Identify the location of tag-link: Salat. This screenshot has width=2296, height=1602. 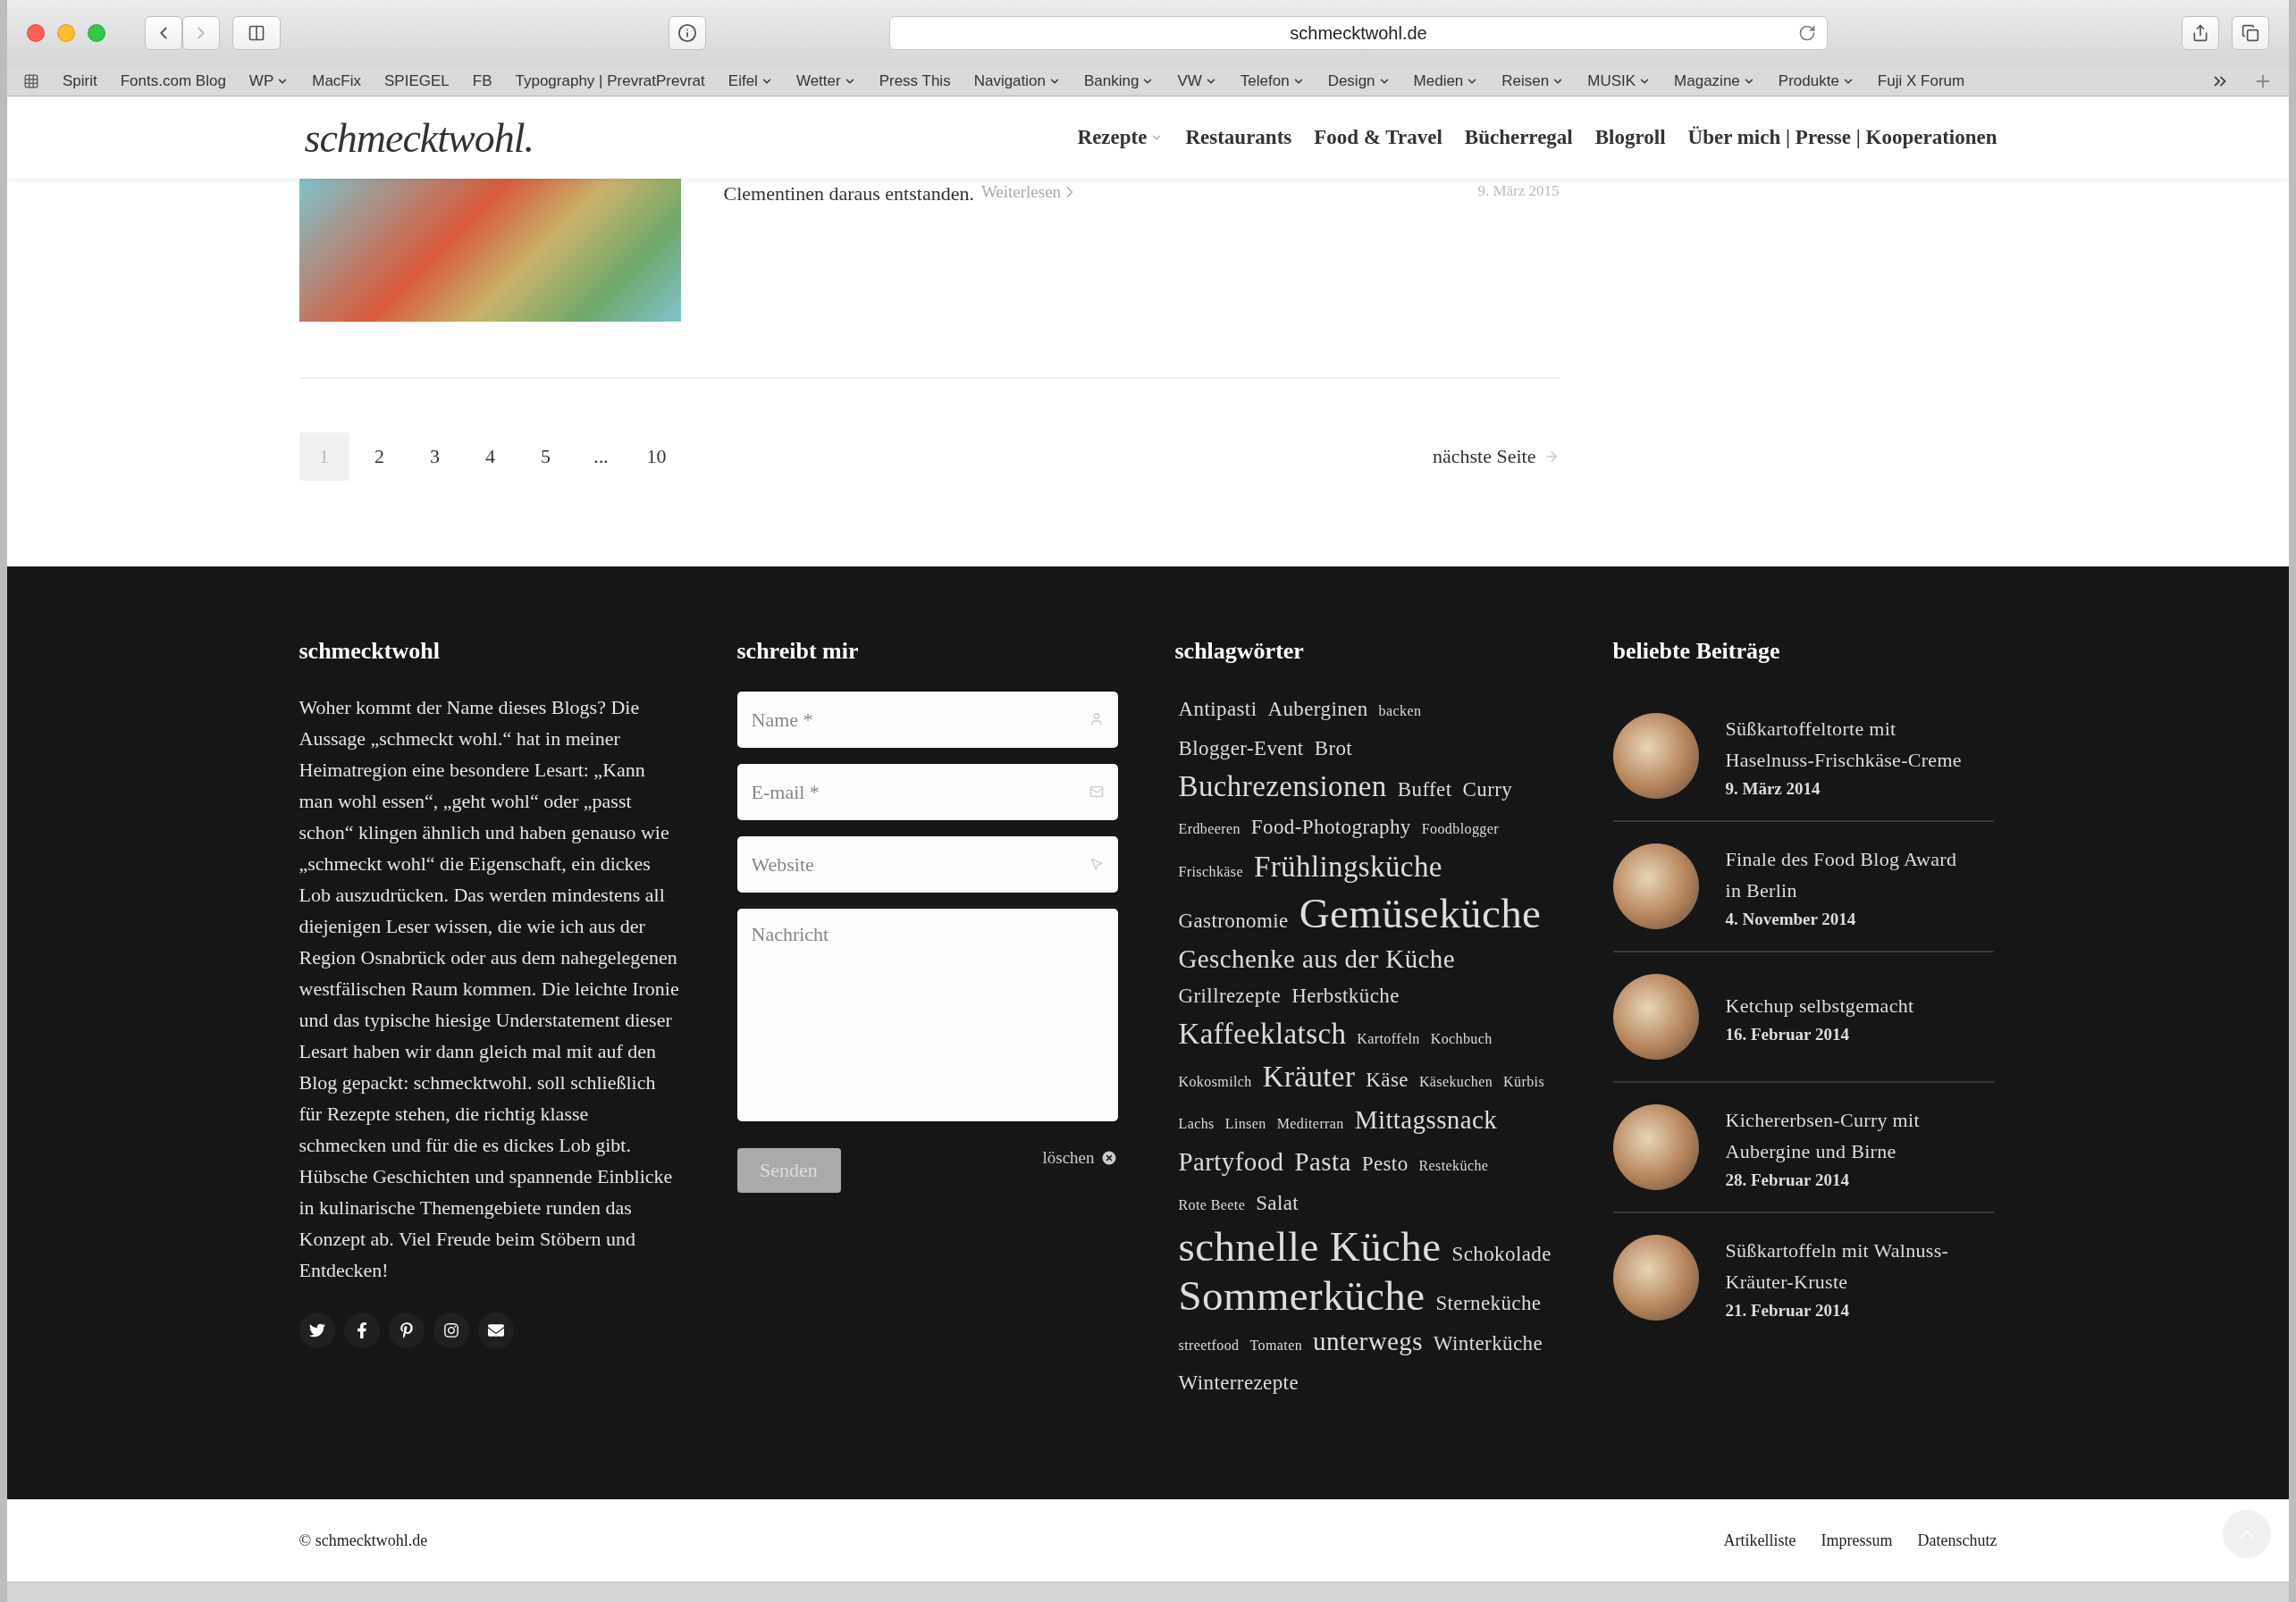
(1277, 1203).